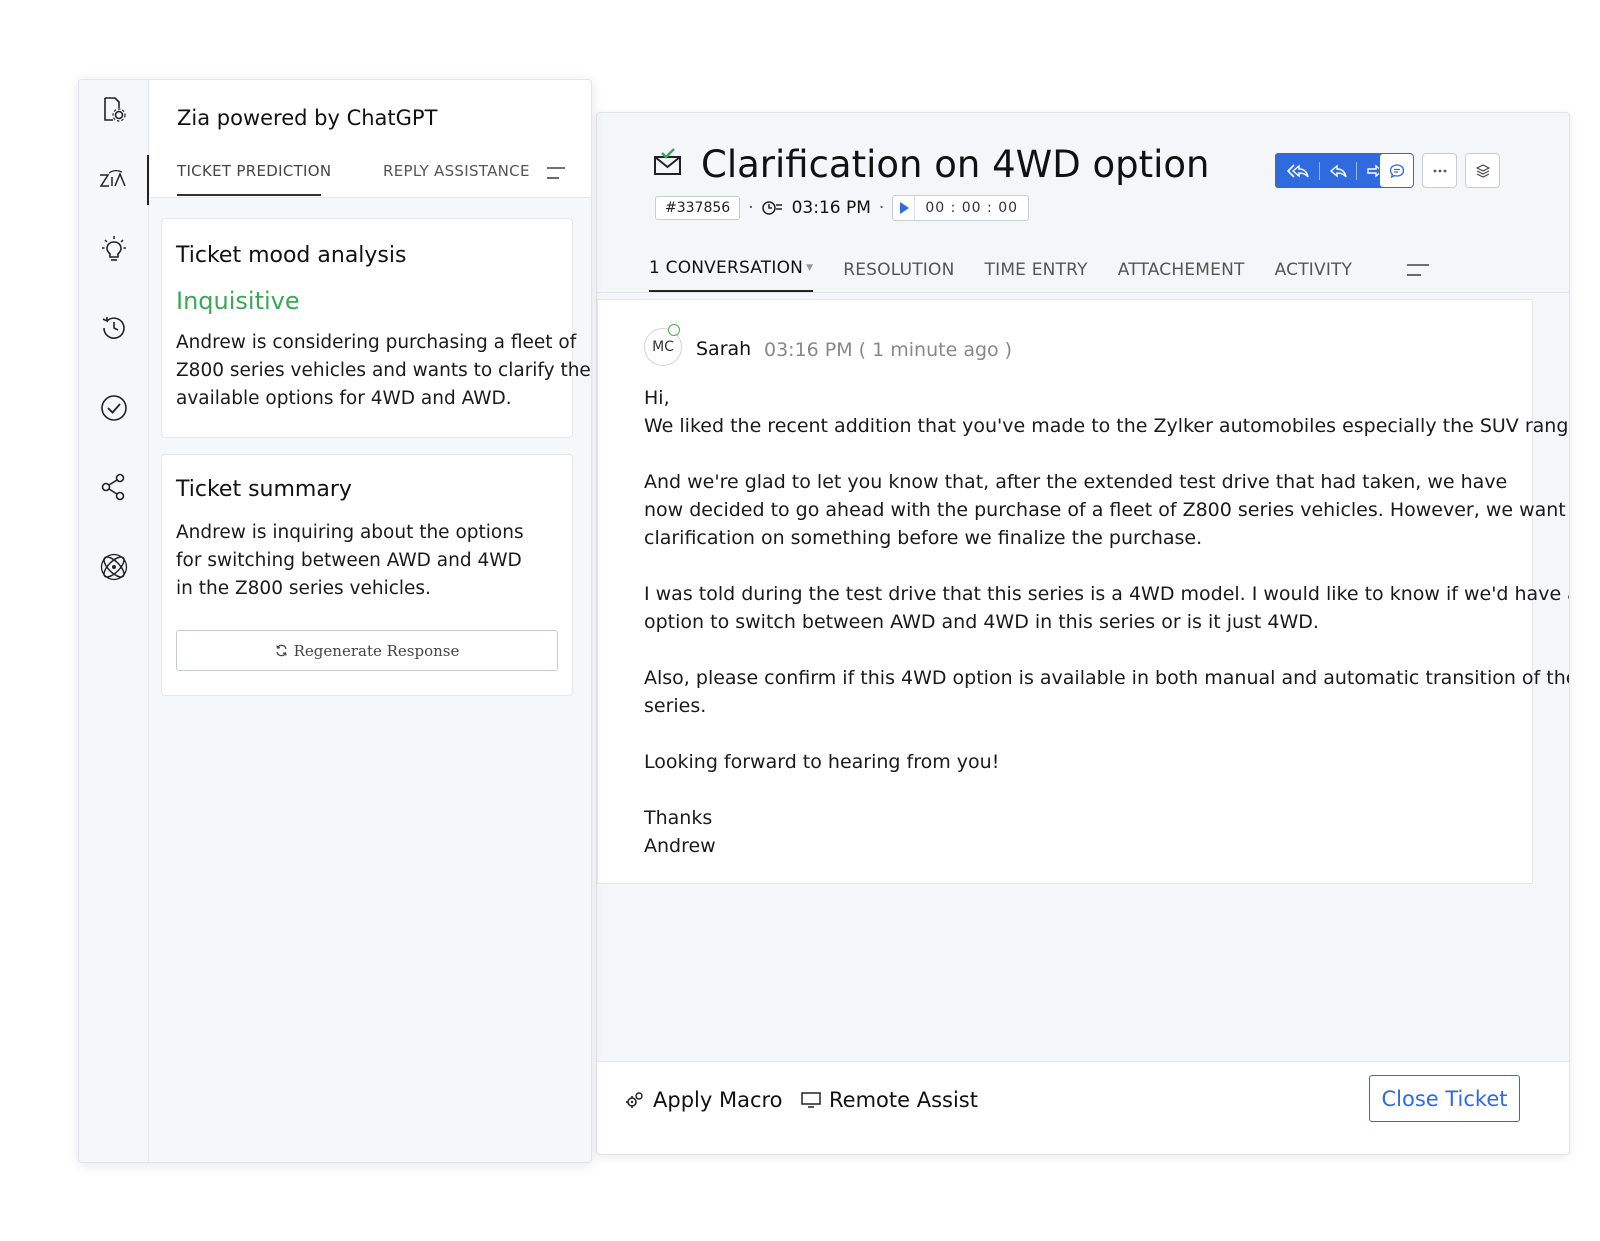 The width and height of the screenshot is (1600, 1241). What do you see at coordinates (888, 350) in the screenshot?
I see `message-time: 03:16 PM ( 1 minute ago )` at bounding box center [888, 350].